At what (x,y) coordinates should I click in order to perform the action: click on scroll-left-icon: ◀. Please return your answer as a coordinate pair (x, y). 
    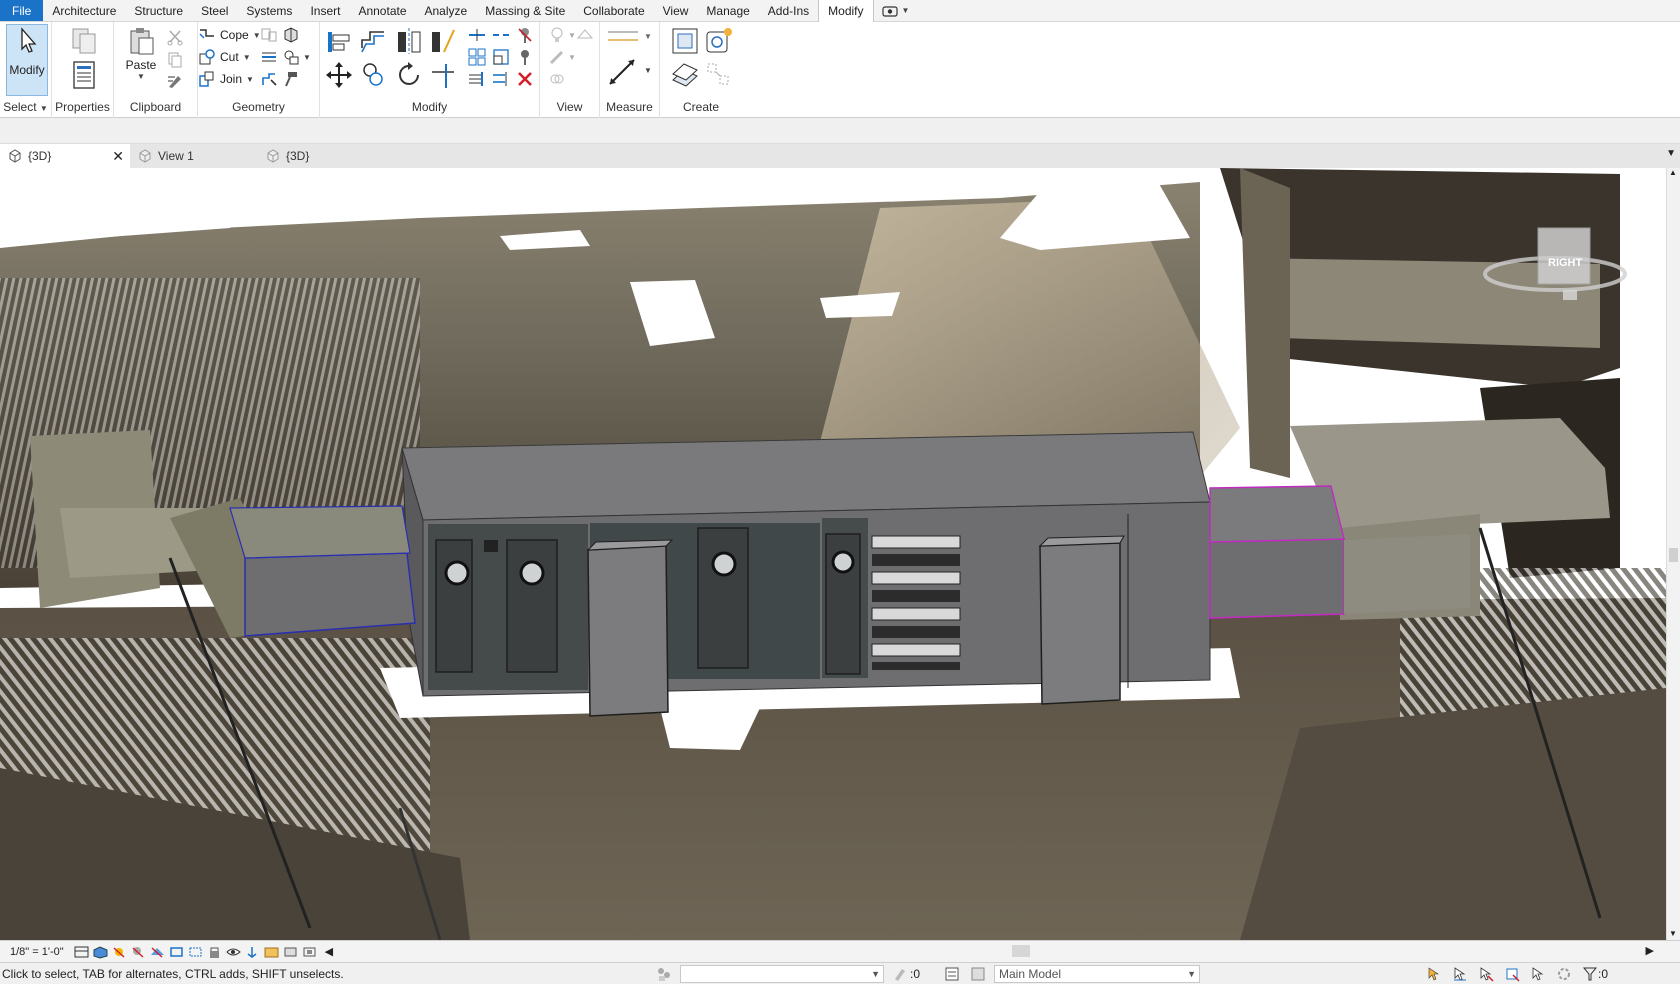
    Looking at the image, I should click on (329, 951).